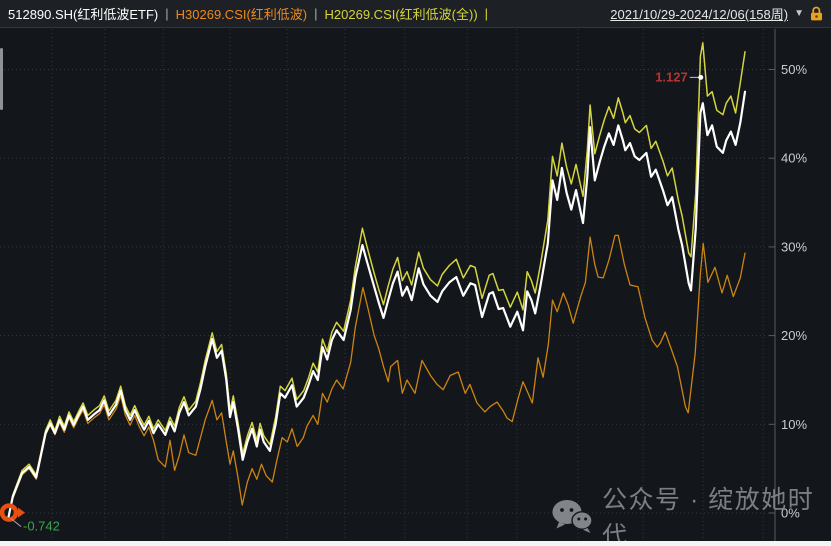  What do you see at coordinates (41, 526) in the screenshot?
I see `start-value-label: -0.742` at bounding box center [41, 526].